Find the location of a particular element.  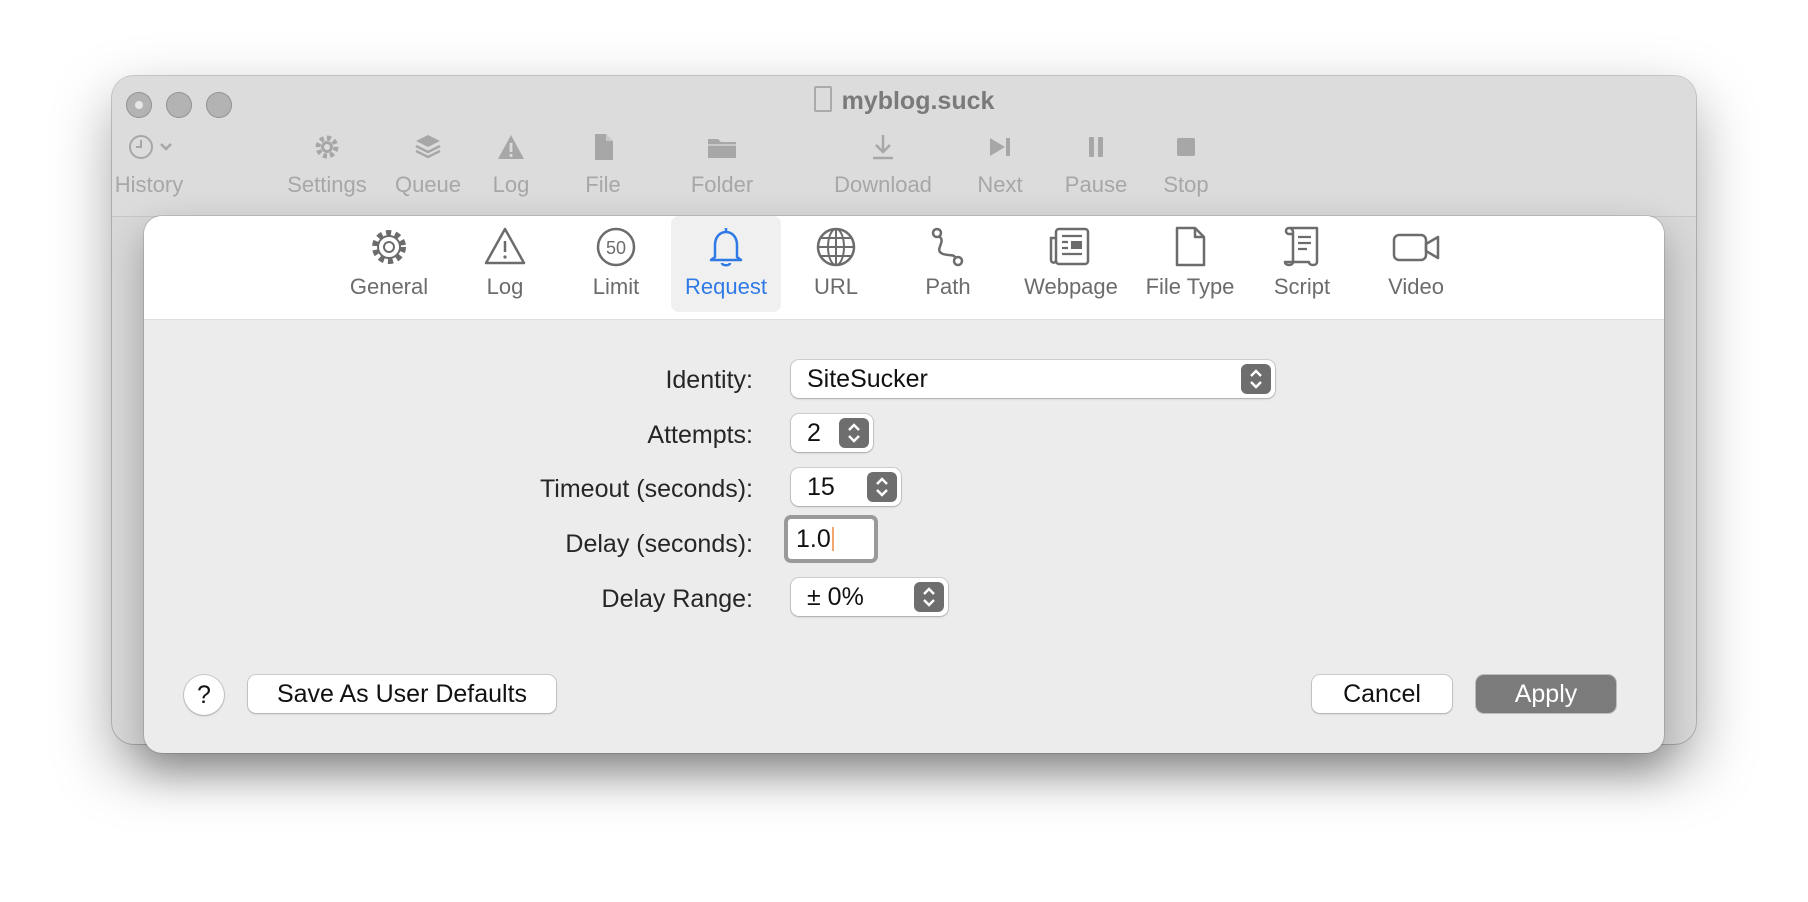

stop-icon is located at coordinates (1186, 147).